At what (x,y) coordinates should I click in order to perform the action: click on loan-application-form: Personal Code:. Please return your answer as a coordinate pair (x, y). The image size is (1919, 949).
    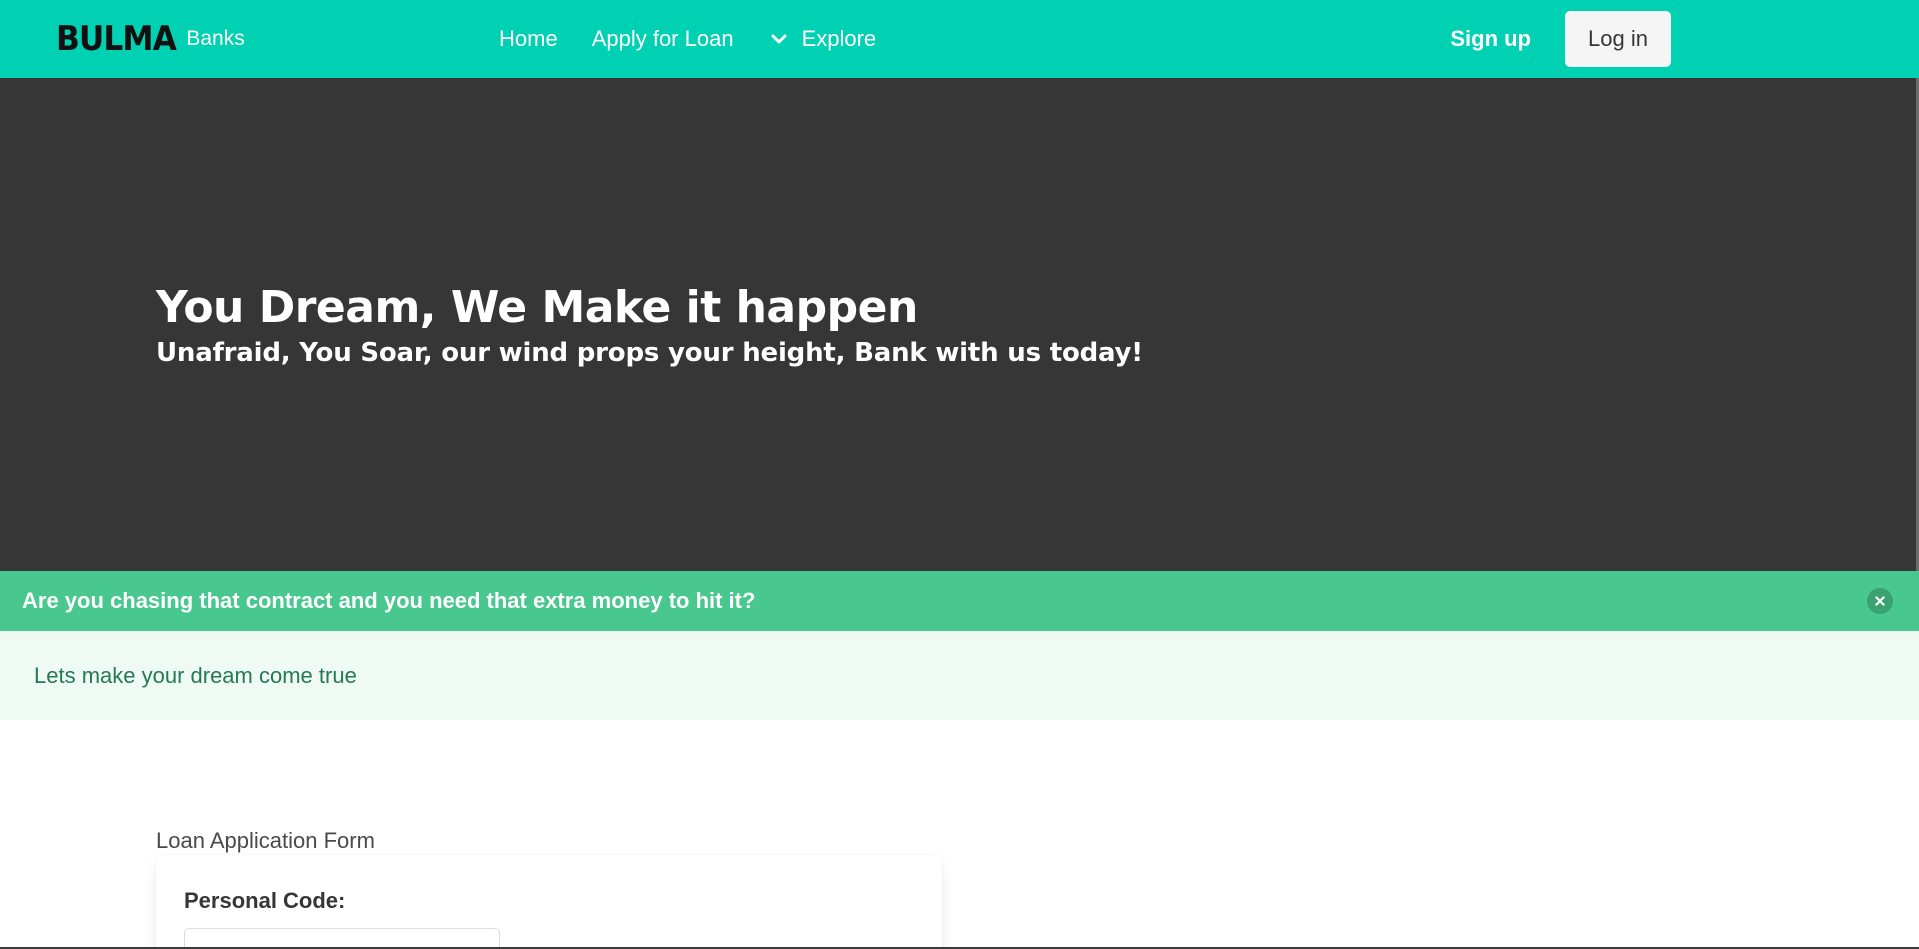
    Looking at the image, I should click on (549, 902).